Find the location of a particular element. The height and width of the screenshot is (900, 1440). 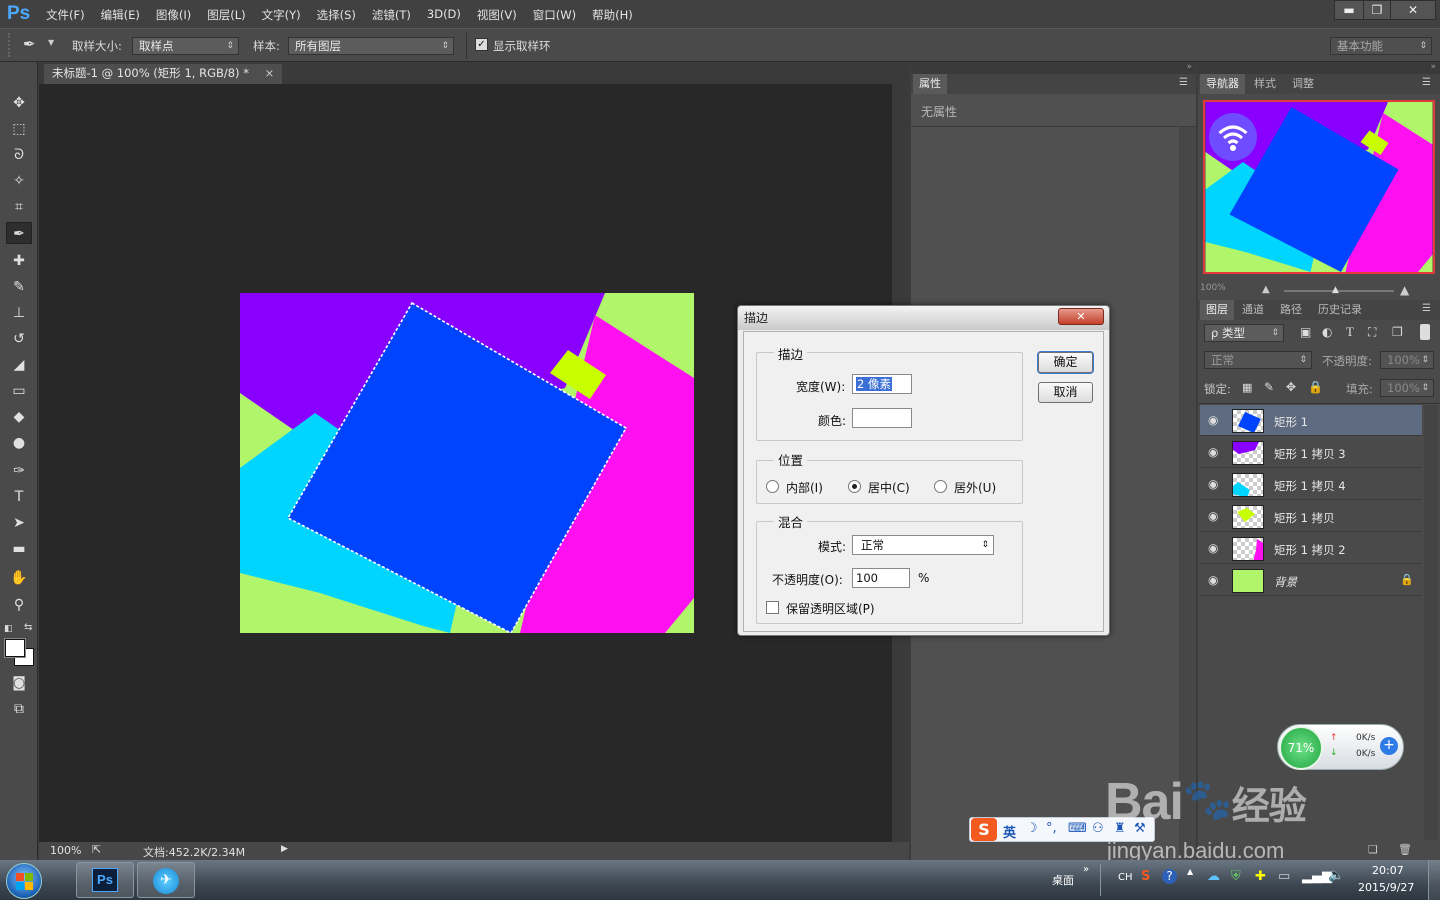

path-select-icon: ➤ is located at coordinates (19, 523).